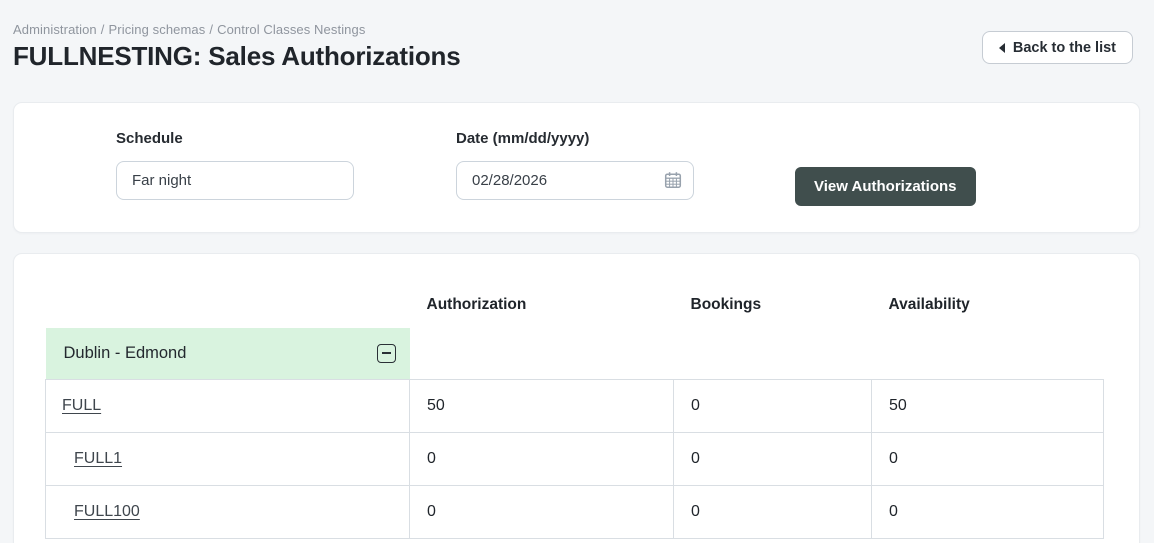  I want to click on column-header-empty, so click(228, 305).